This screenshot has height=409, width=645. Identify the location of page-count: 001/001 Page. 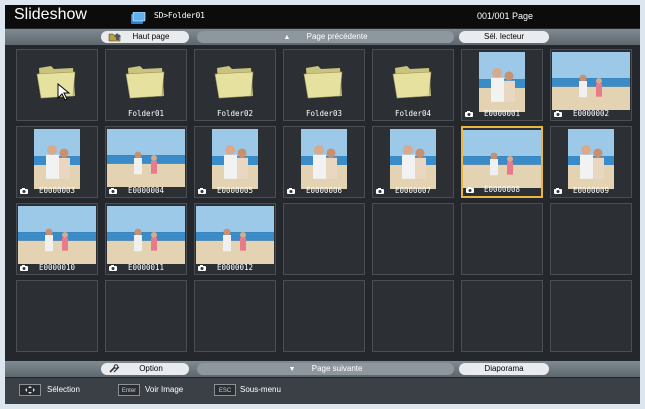
(505, 16).